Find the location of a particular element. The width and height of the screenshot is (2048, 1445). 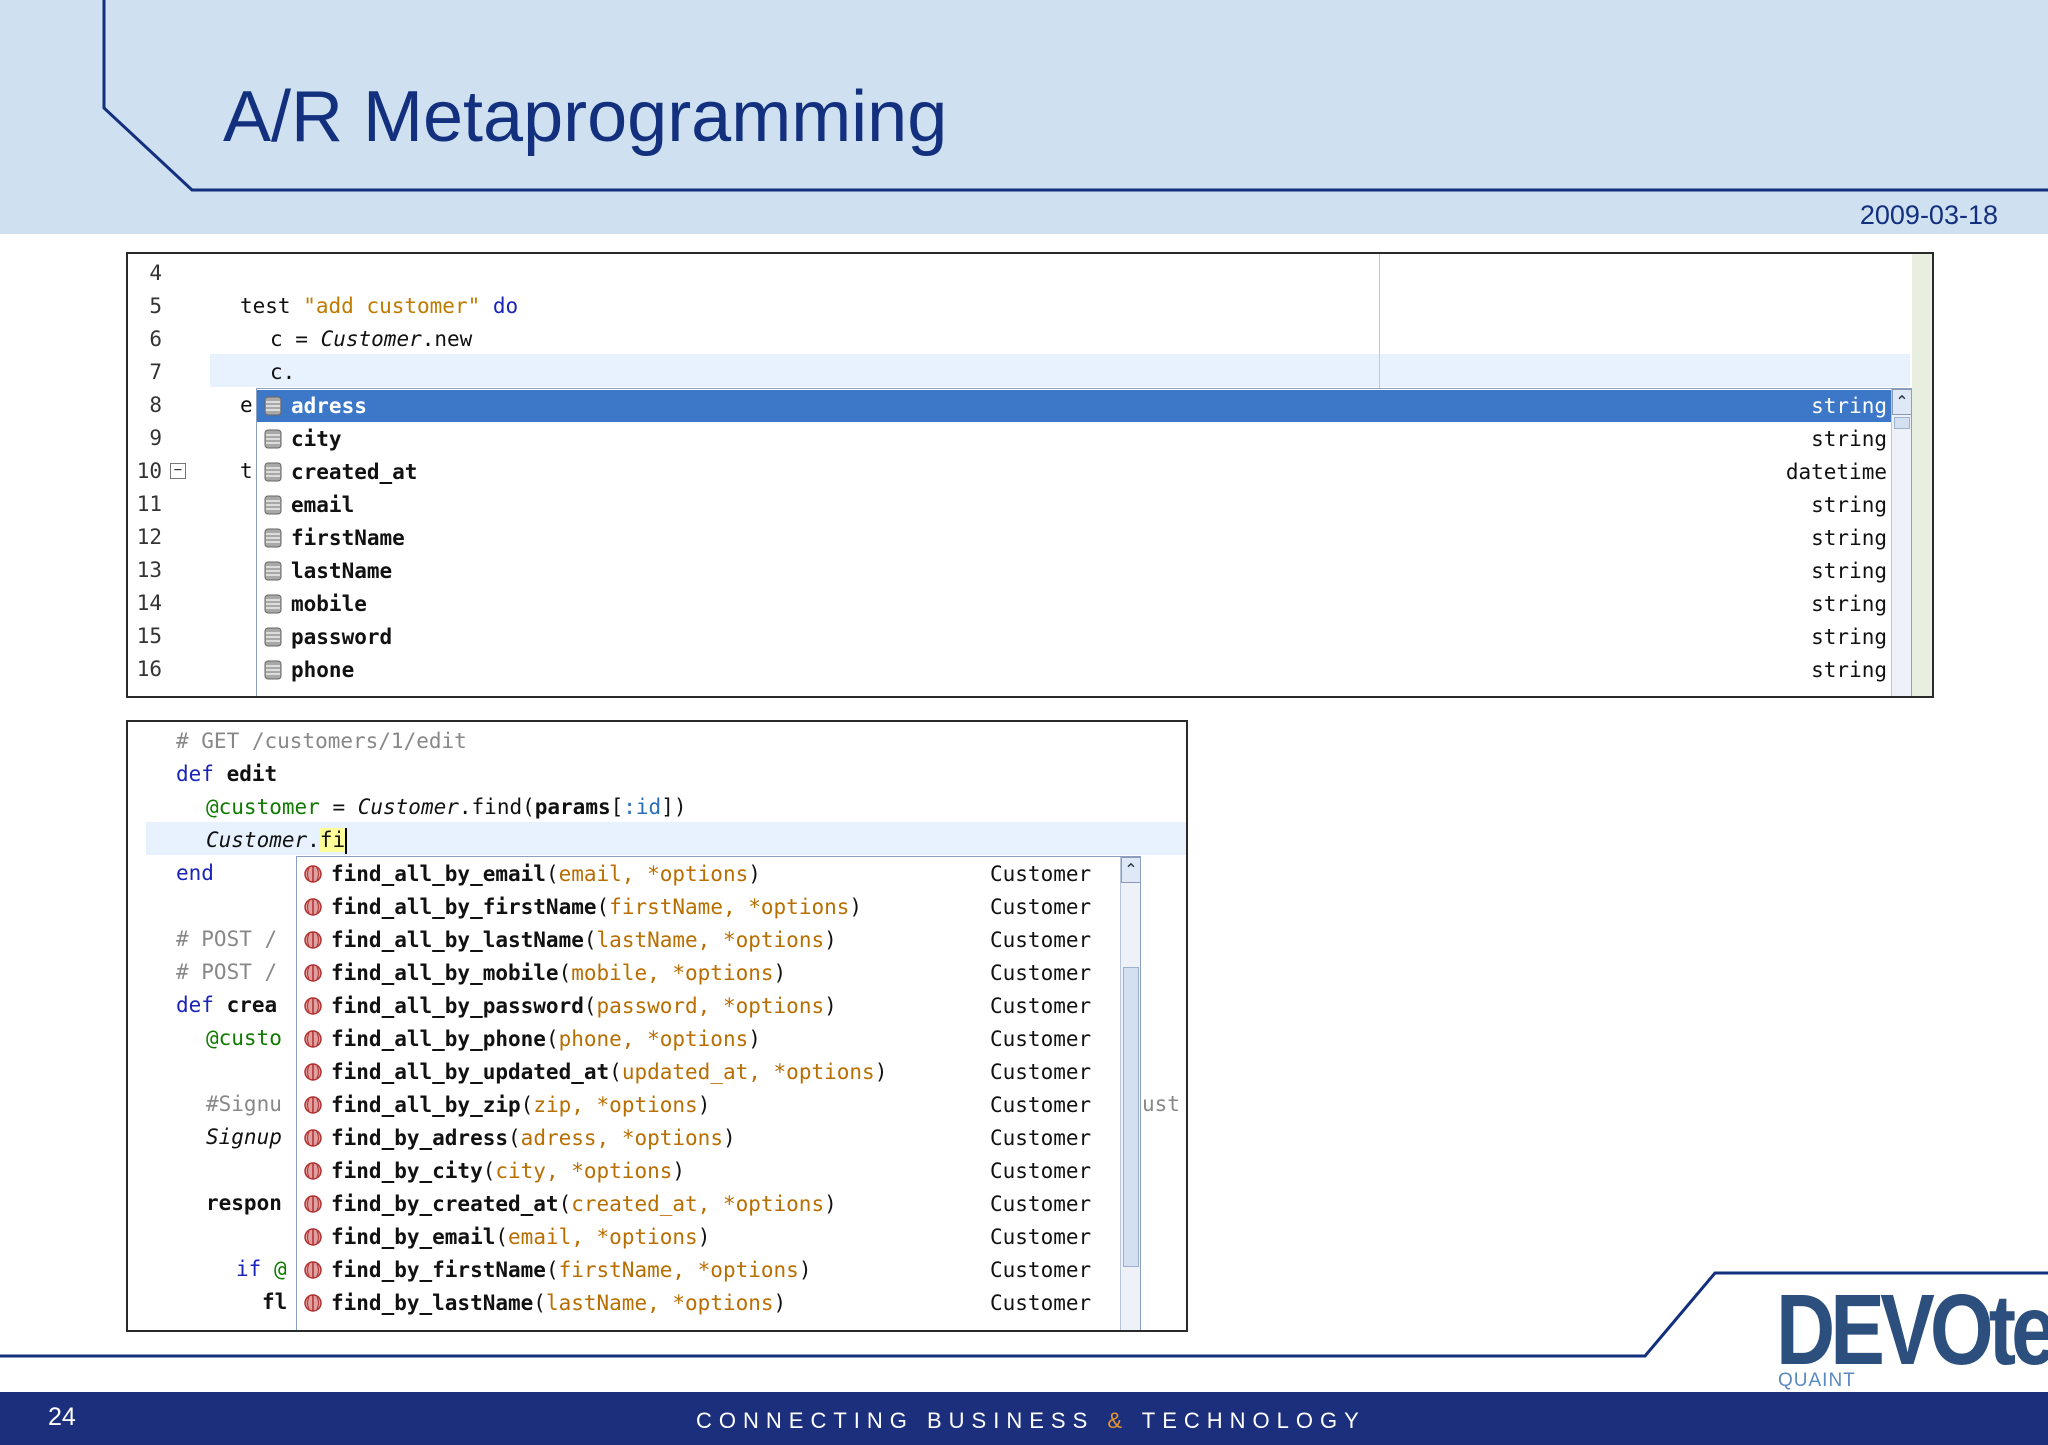

autocomplete-item-params: password, *options is located at coordinates (710, 1006).